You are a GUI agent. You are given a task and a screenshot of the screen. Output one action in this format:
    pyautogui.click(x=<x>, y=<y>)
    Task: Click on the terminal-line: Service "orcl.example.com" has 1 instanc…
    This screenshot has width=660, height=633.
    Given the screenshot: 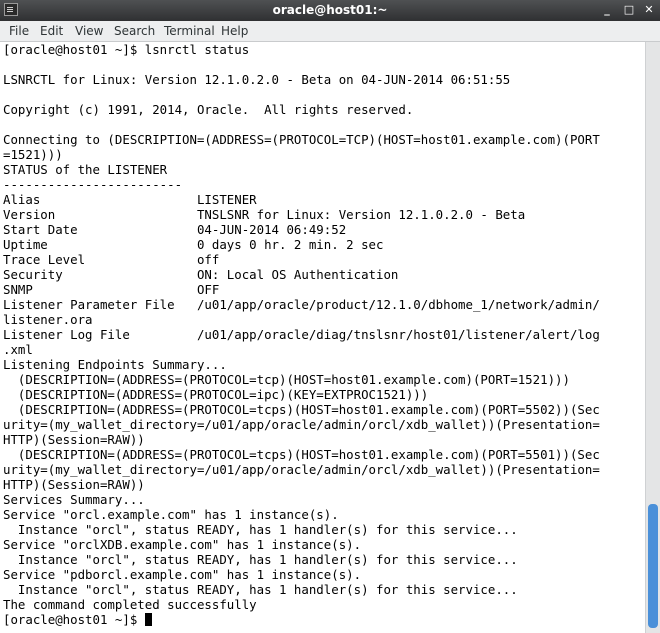 What is the action you would take?
    pyautogui.click(x=171, y=514)
    